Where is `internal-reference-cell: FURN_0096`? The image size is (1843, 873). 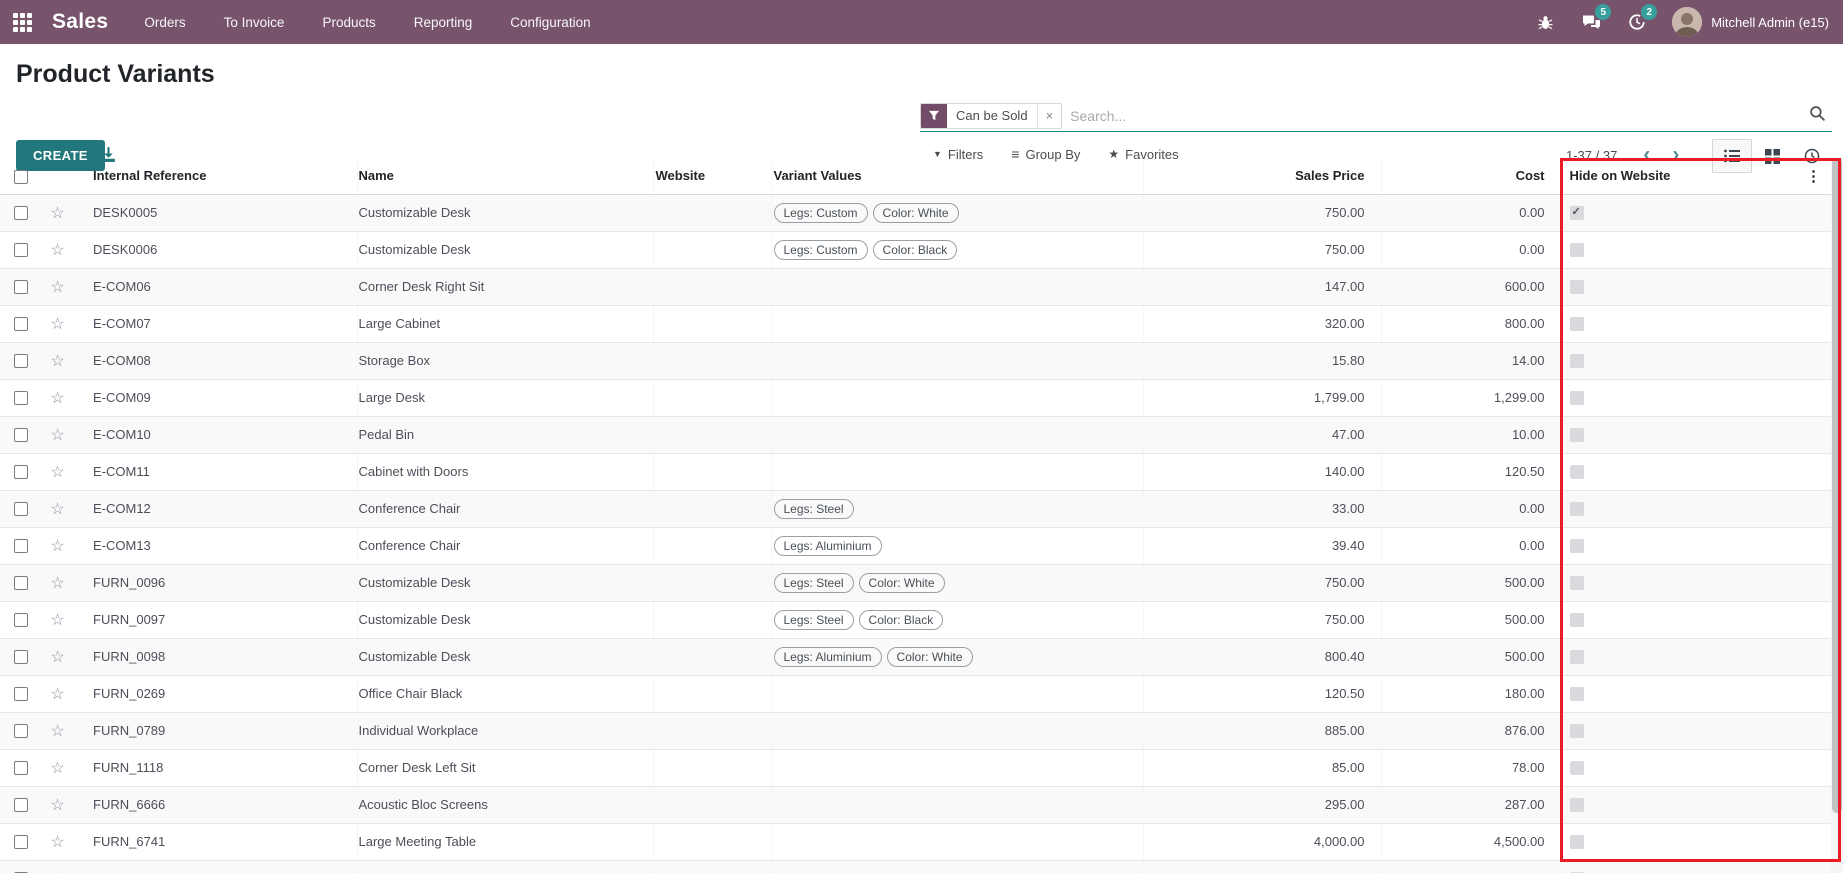 internal-reference-cell: FURN_0096 is located at coordinates (216, 583).